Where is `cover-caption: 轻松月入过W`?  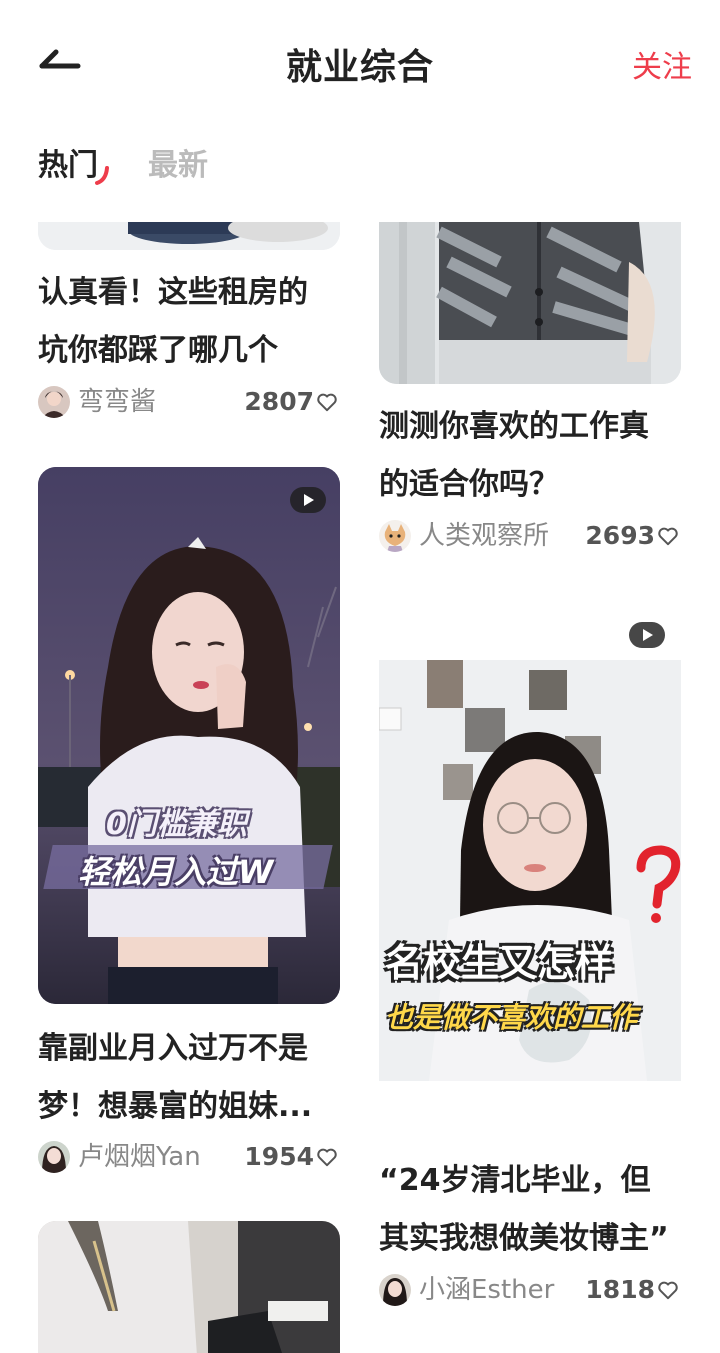
cover-caption: 轻松月入过W is located at coordinates (176, 872).